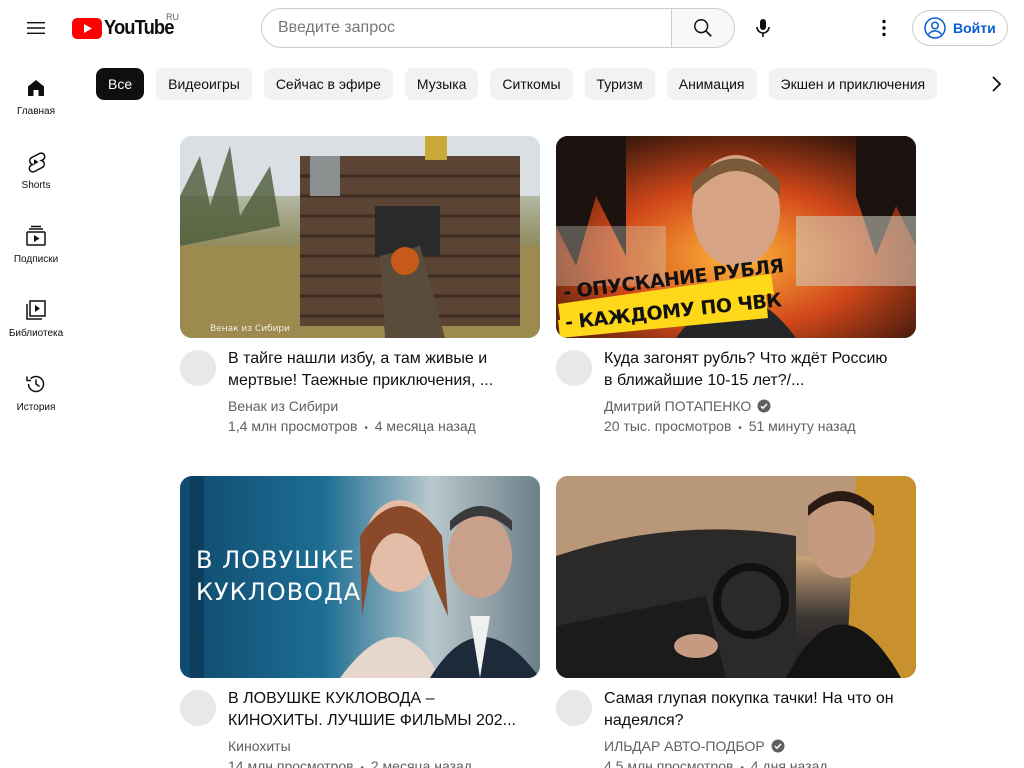 The width and height of the screenshot is (1024, 768). I want to click on channel-name: ИЛЬДАР АВТО-ПОДБОР, so click(694, 746).